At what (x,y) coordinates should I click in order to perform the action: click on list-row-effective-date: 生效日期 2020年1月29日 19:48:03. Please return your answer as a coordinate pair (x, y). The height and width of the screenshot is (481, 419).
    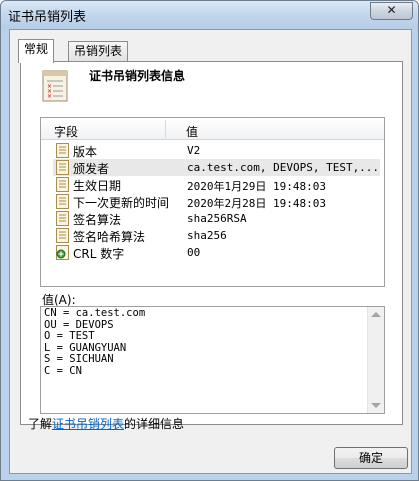
    Looking at the image, I should click on (216, 184).